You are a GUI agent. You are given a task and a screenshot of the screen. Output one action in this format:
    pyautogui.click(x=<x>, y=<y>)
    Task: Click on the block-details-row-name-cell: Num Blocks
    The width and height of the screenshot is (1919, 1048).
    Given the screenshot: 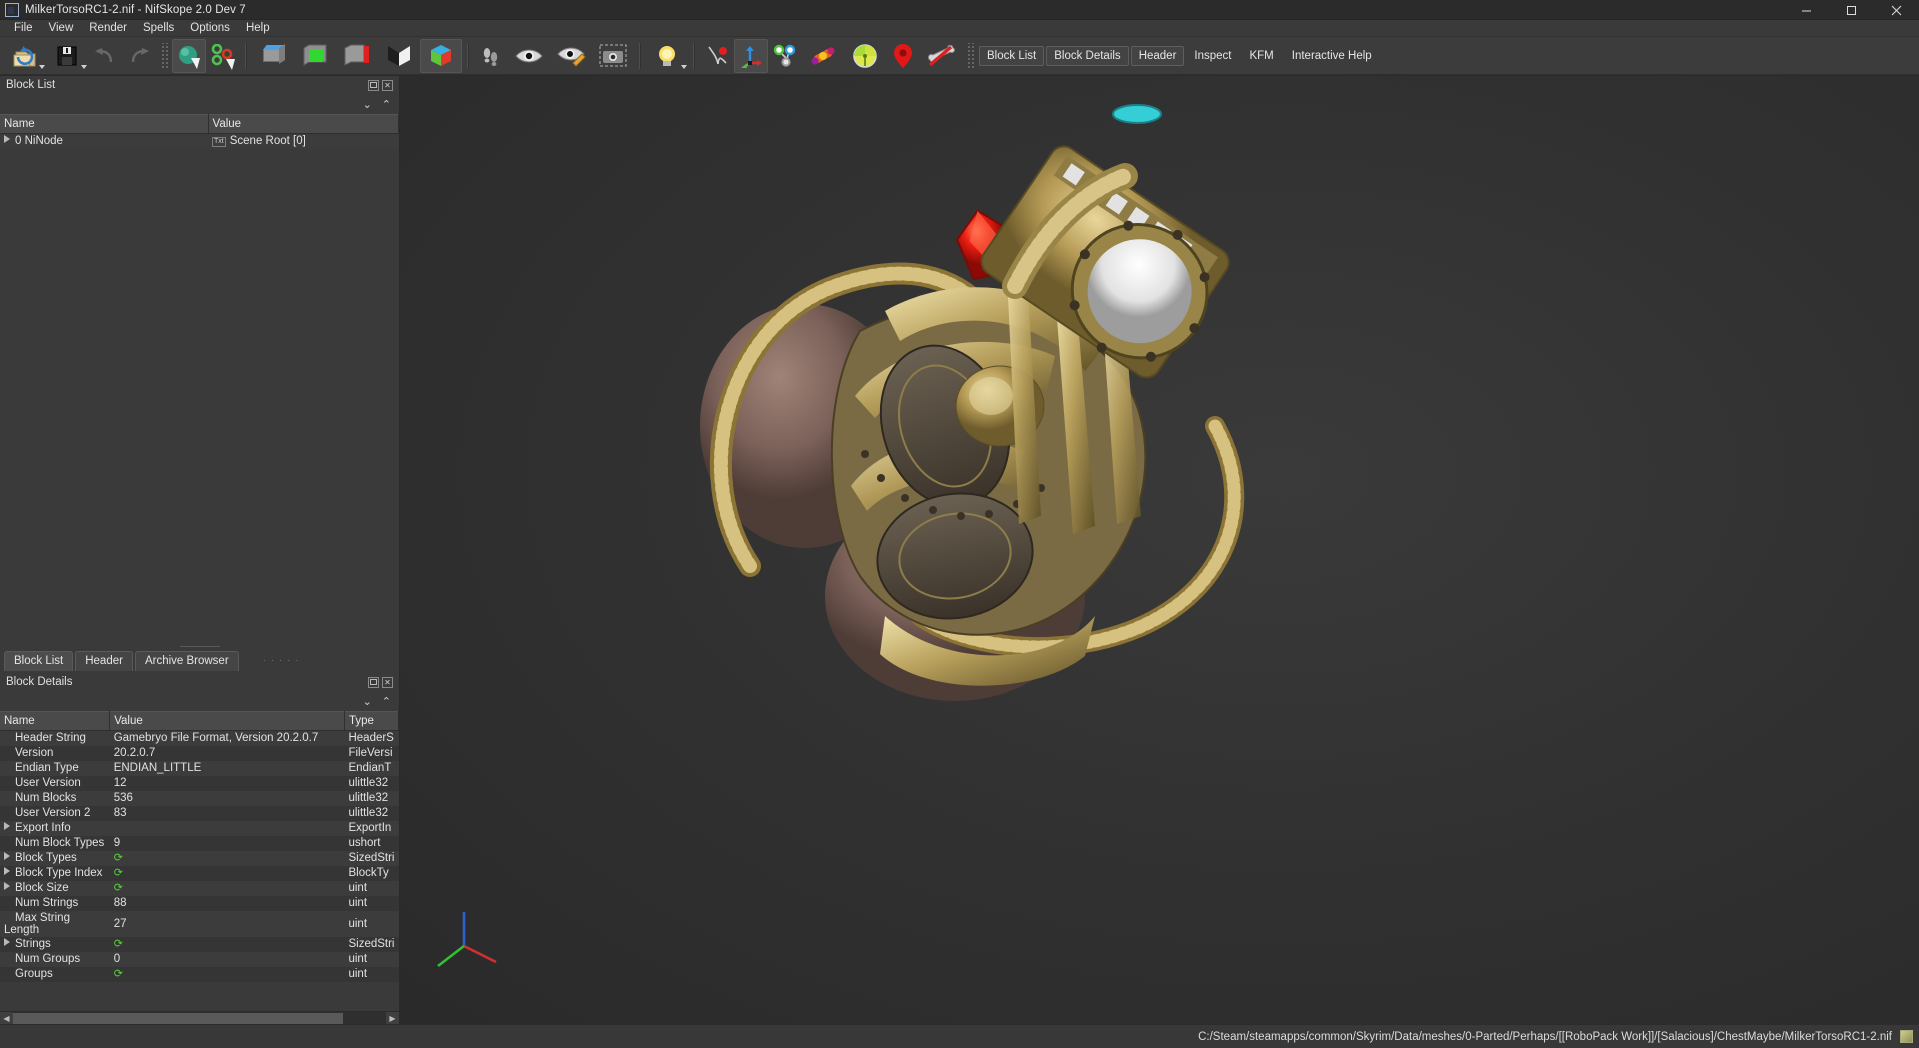 What is the action you would take?
    pyautogui.click(x=55, y=798)
    